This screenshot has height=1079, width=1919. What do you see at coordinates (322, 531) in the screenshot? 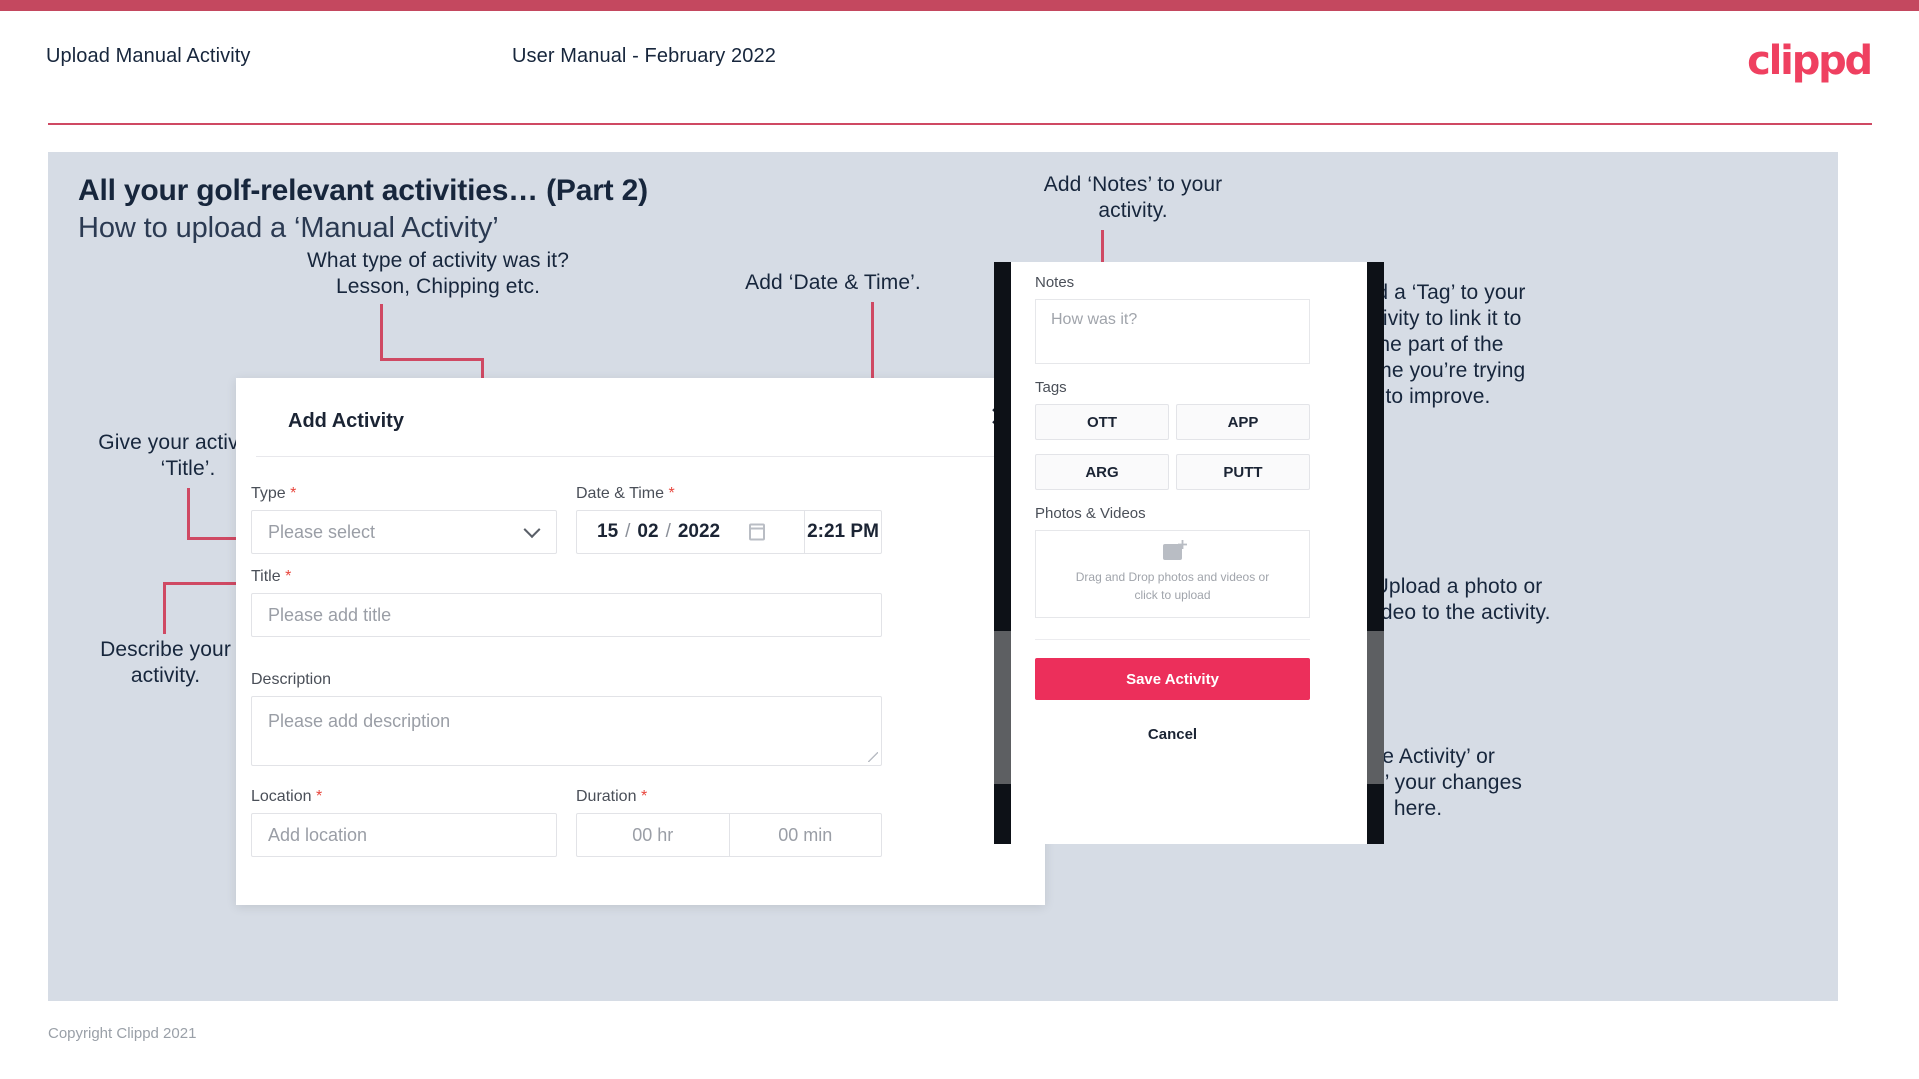
I see `type-placeholder: Please select` at bounding box center [322, 531].